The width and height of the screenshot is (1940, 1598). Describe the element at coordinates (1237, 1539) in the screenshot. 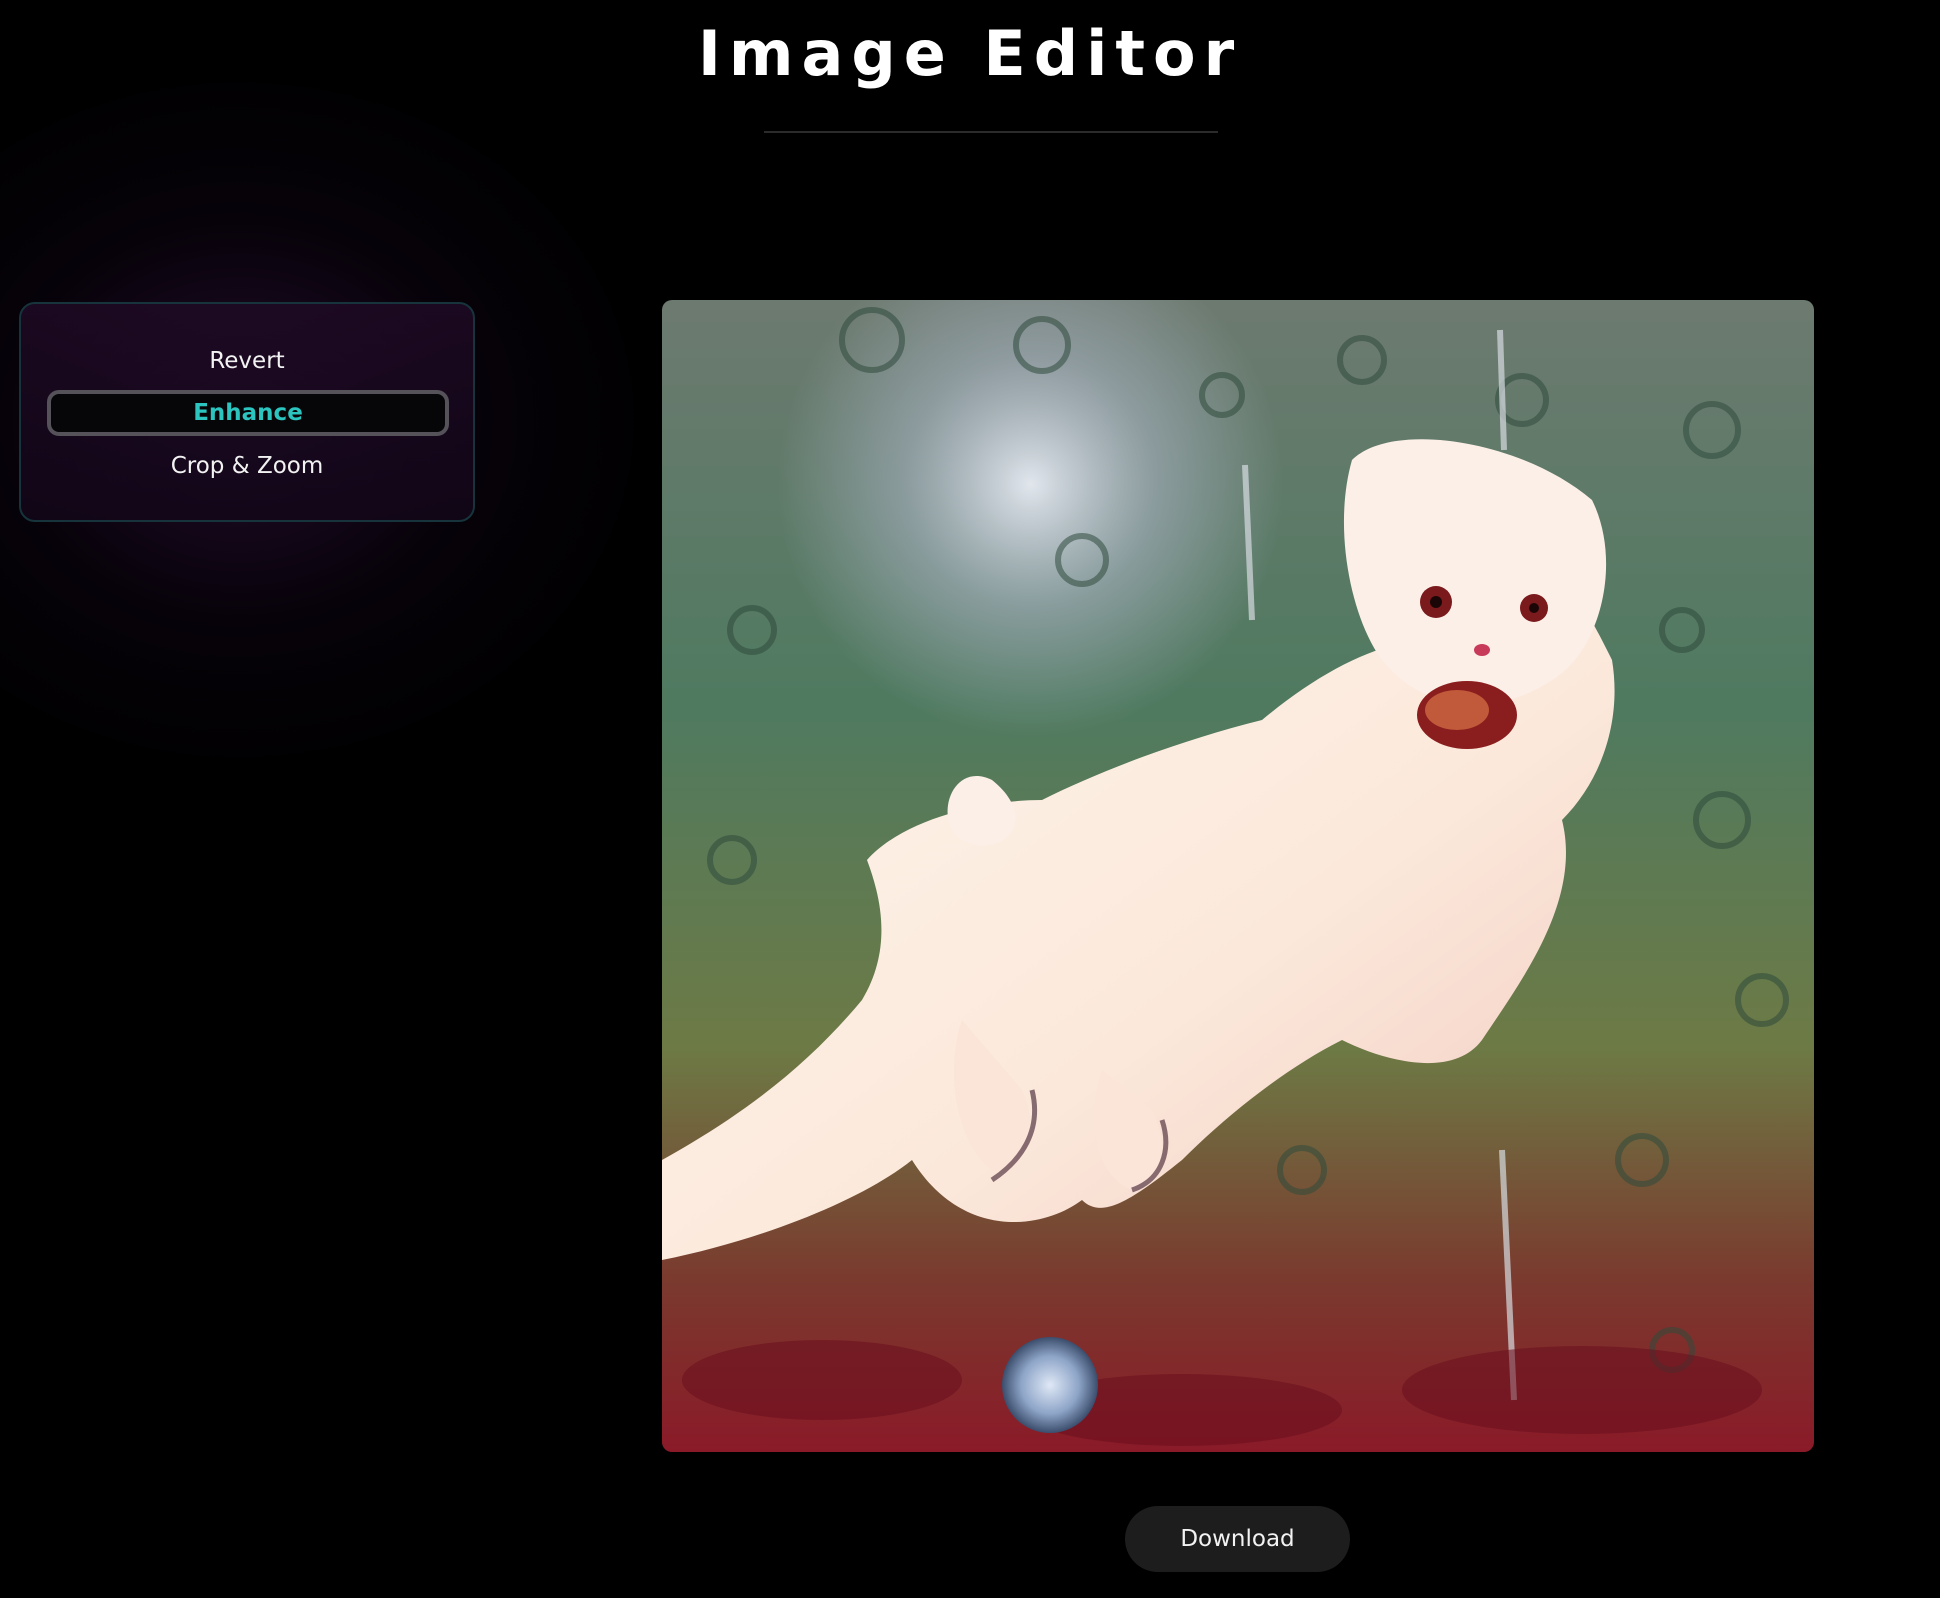

I see `download-button: Download` at that location.